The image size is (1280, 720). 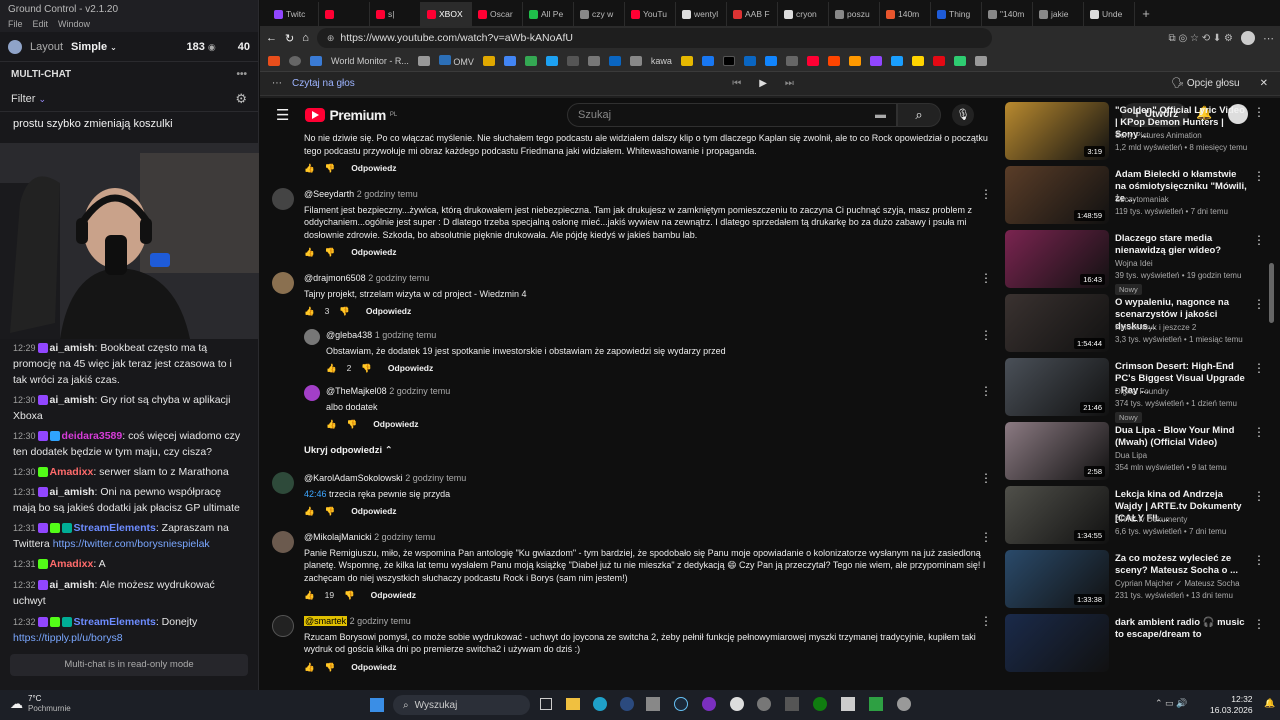 I want to click on timestamp-link: 42:46, so click(x=315, y=494).